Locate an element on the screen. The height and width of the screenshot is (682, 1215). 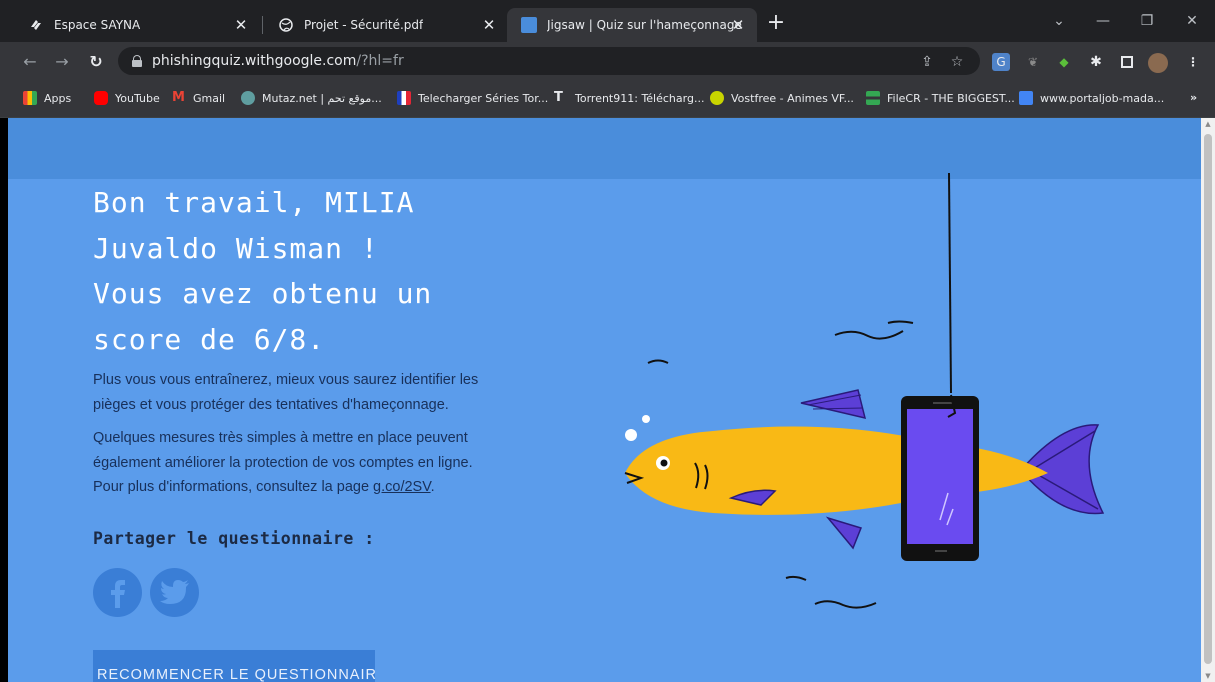
facebook-icon is located at coordinates (117, 593).